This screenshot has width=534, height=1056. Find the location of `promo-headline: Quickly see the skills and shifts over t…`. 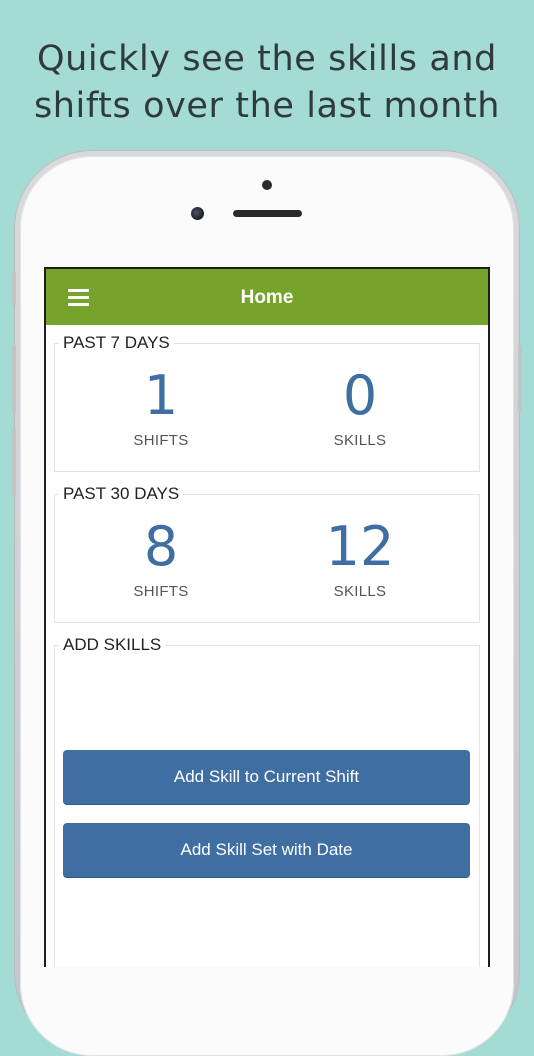

promo-headline: Quickly see the skills and shifts over t… is located at coordinates (267, 83).